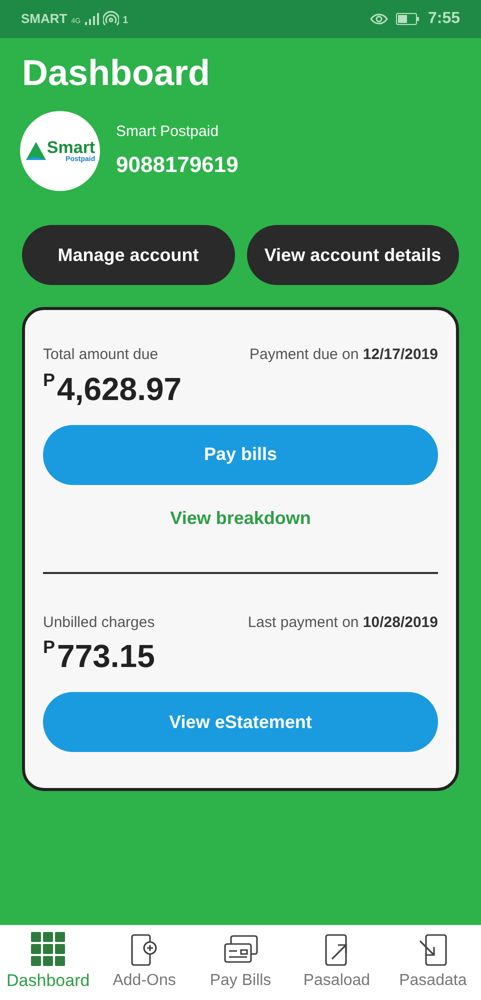 The width and height of the screenshot is (481, 1000). Describe the element at coordinates (71, 147) in the screenshot. I see `logo-word: Smart` at that location.